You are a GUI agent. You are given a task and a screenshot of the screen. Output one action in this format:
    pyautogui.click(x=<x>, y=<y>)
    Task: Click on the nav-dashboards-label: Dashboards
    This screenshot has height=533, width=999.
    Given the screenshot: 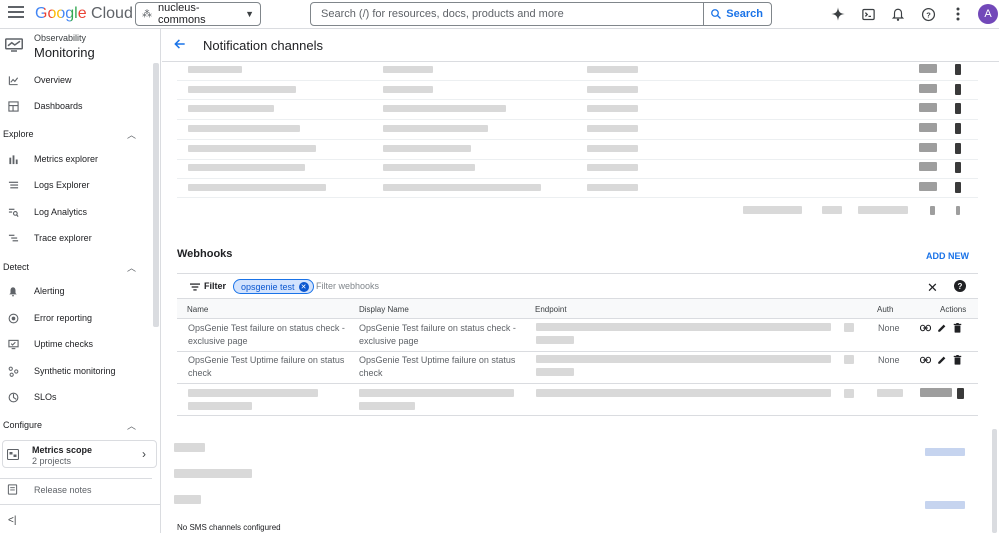 What is the action you would take?
    pyautogui.click(x=58, y=106)
    